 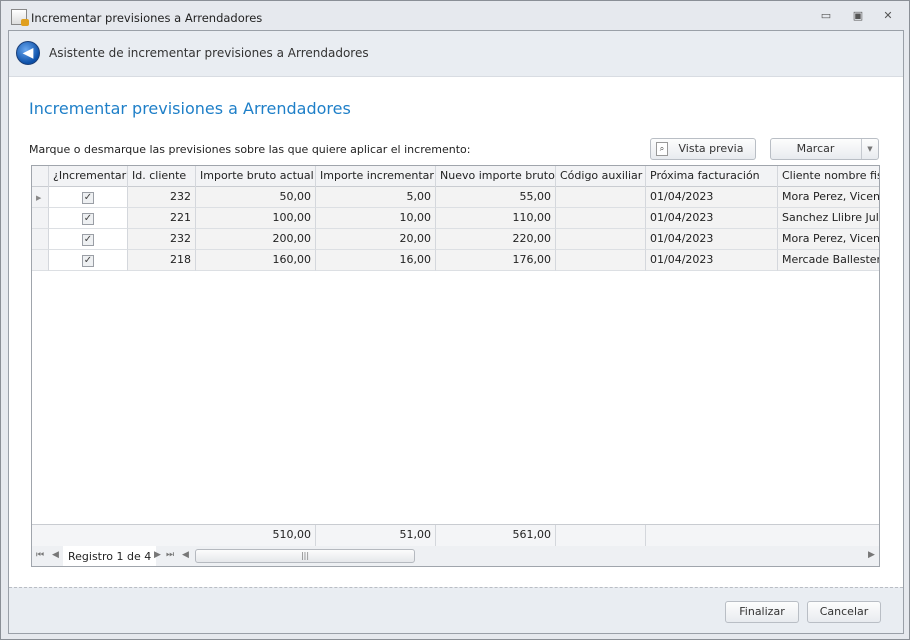 I want to click on row-indicator-header, so click(x=40, y=176).